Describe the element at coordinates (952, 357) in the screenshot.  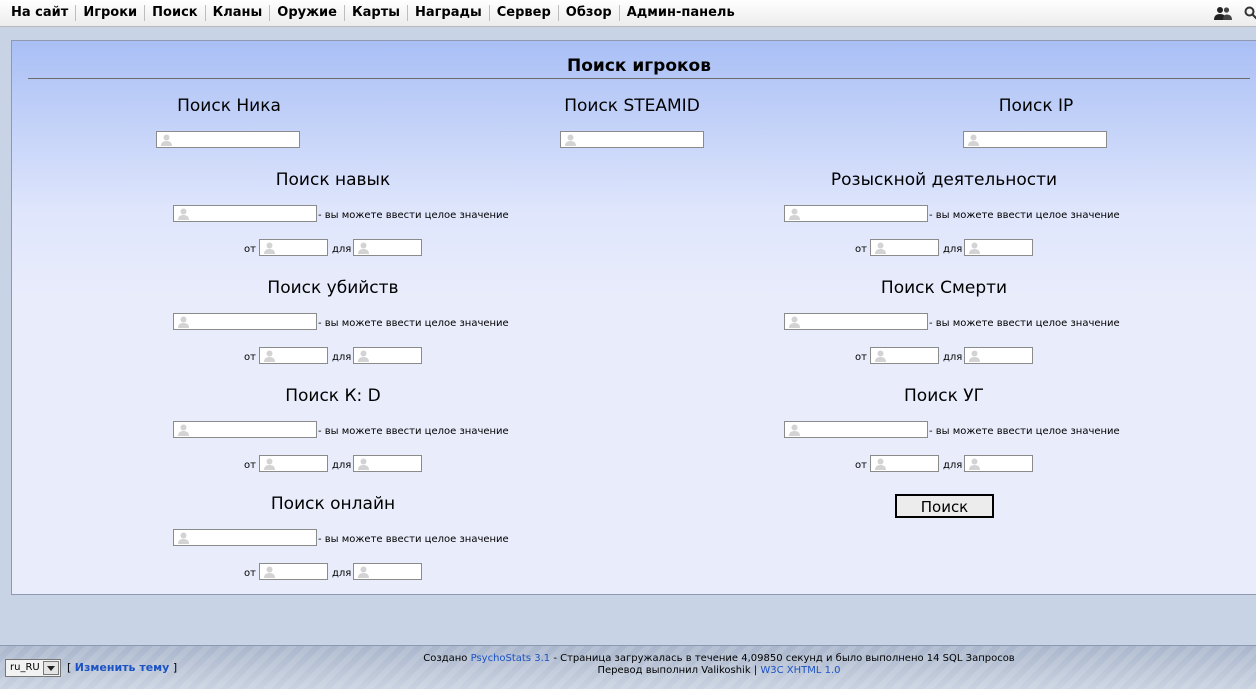
I see `deaths-to-label: для` at that location.